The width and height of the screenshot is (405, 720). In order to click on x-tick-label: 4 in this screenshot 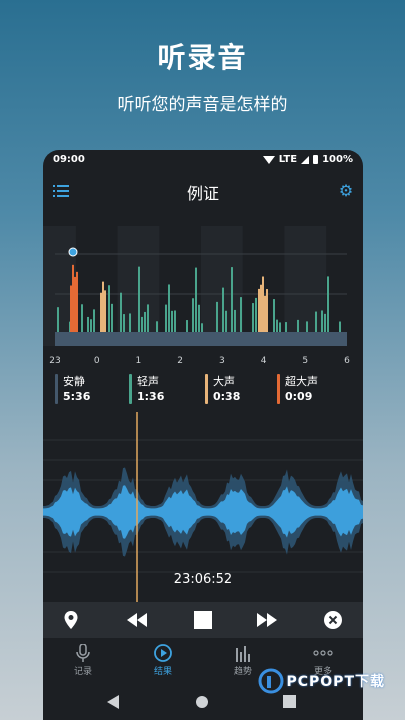, I will do `click(263, 361)`.